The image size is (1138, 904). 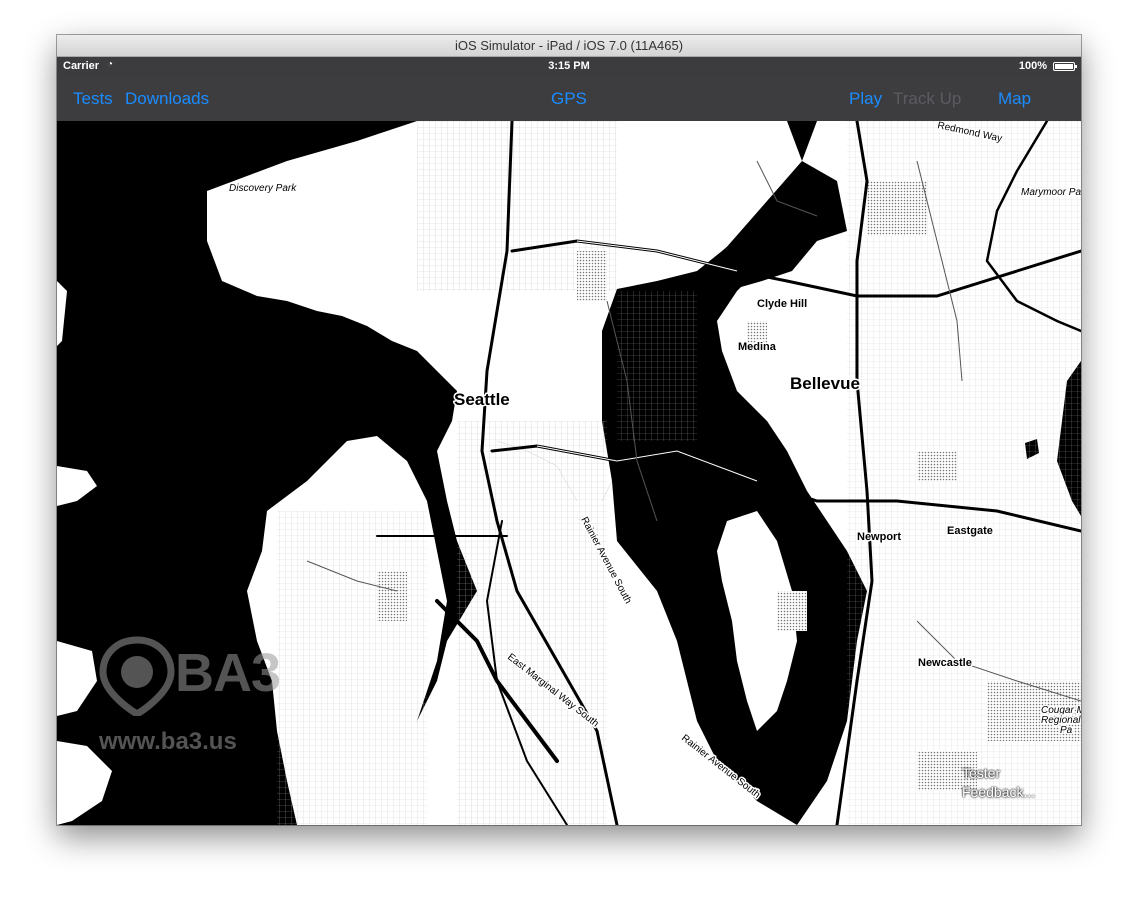 I want to click on app-toolbar: Tests Downloads GPS Play Track Up Map, so click(x=569, y=99).